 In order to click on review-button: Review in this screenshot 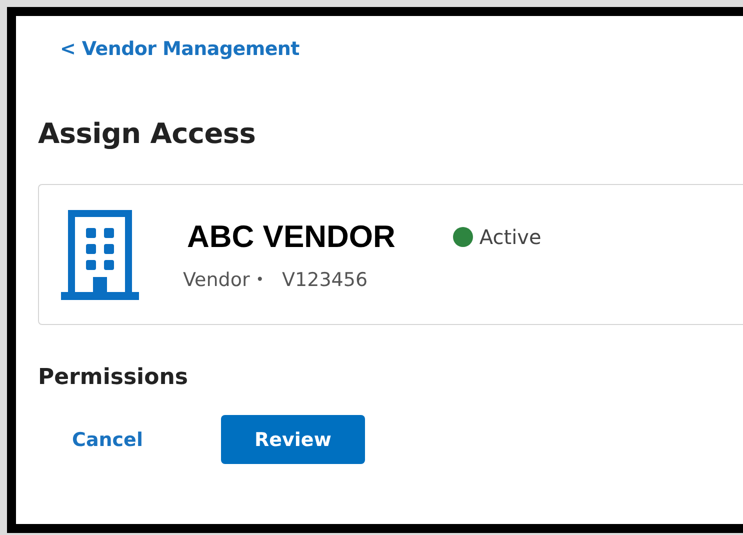, I will do `click(292, 439)`.